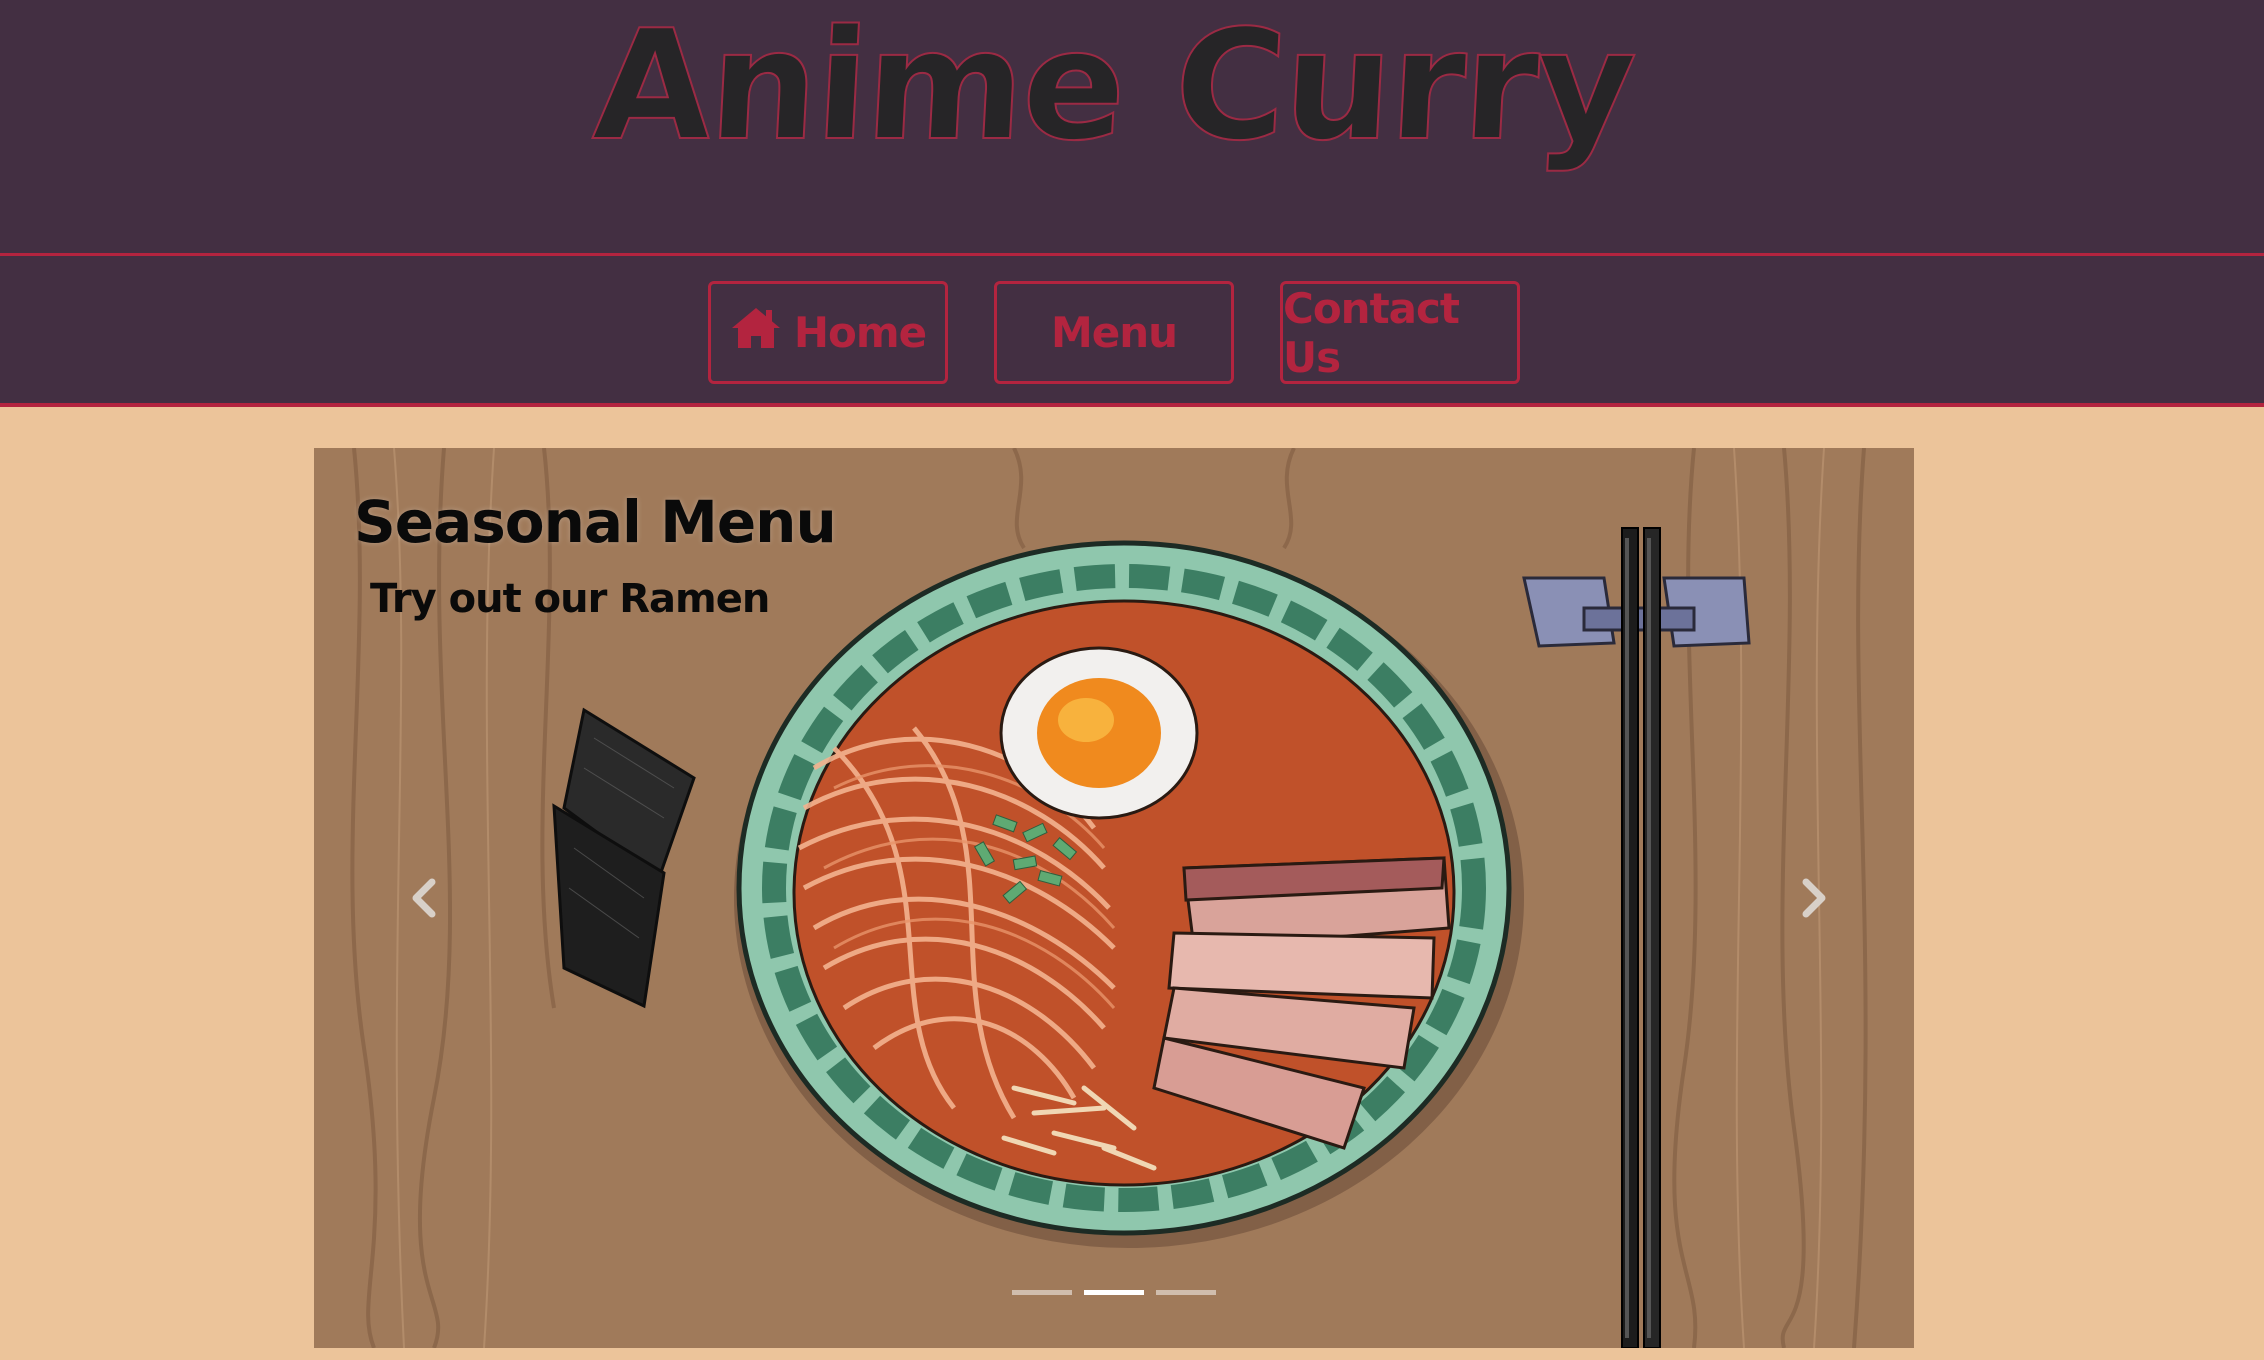 Image resolution: width=2264 pixels, height=1360 pixels. I want to click on nav-menu-button: Menu, so click(1114, 332).